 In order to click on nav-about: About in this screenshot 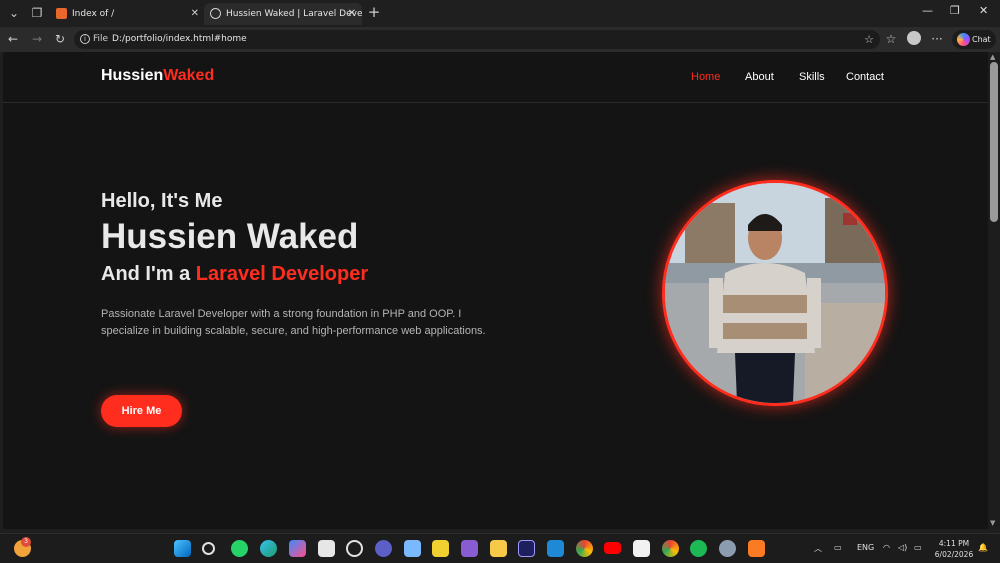, I will do `click(759, 77)`.